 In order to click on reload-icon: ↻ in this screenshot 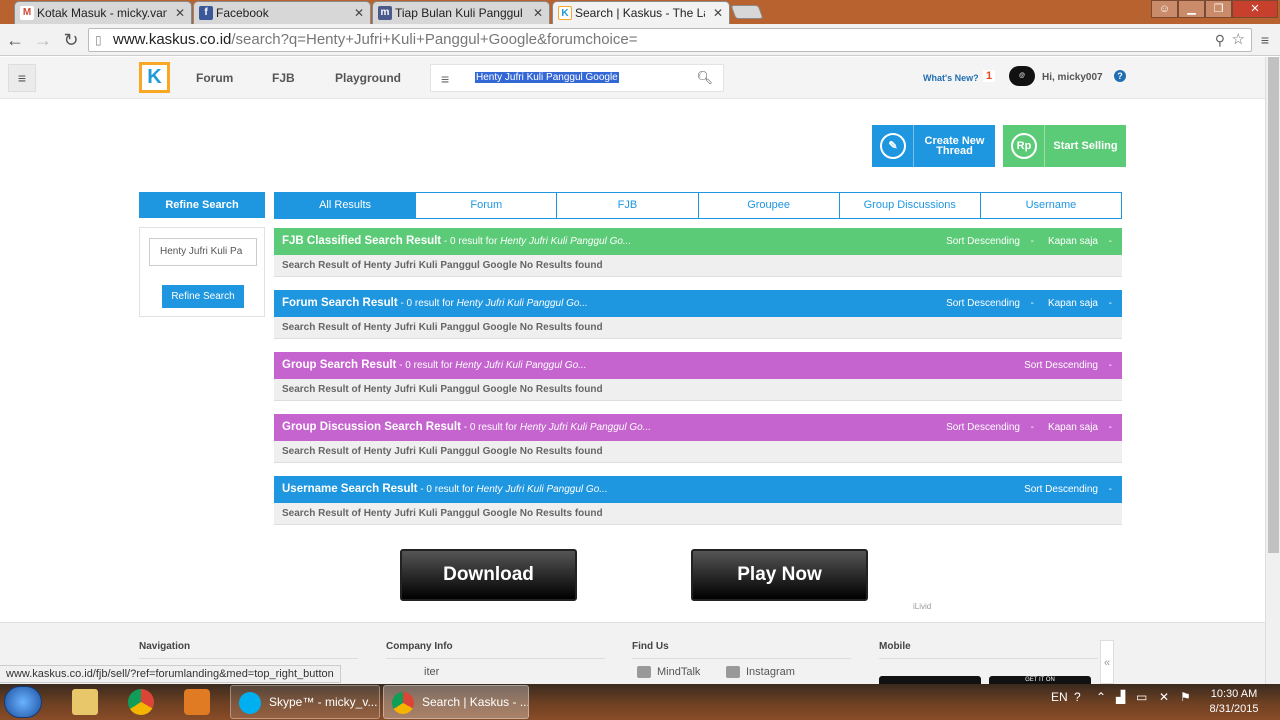, I will do `click(71, 40)`.